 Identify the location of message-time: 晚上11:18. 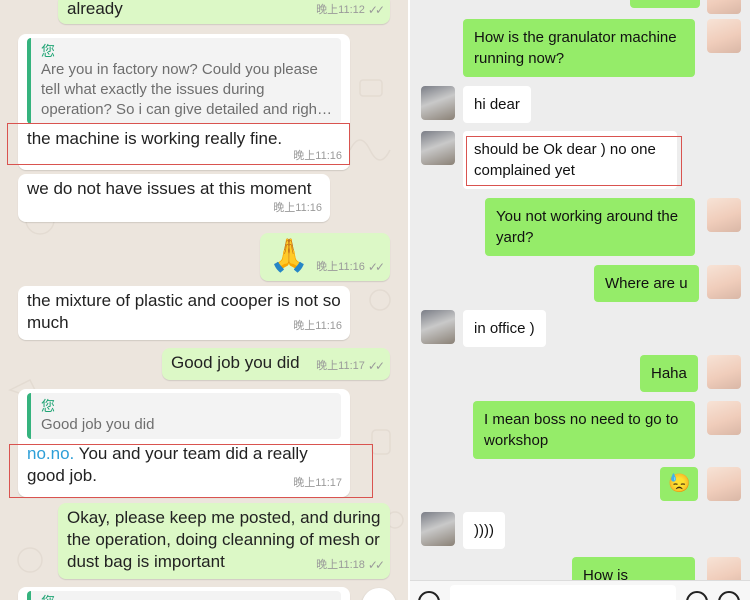
(340, 565).